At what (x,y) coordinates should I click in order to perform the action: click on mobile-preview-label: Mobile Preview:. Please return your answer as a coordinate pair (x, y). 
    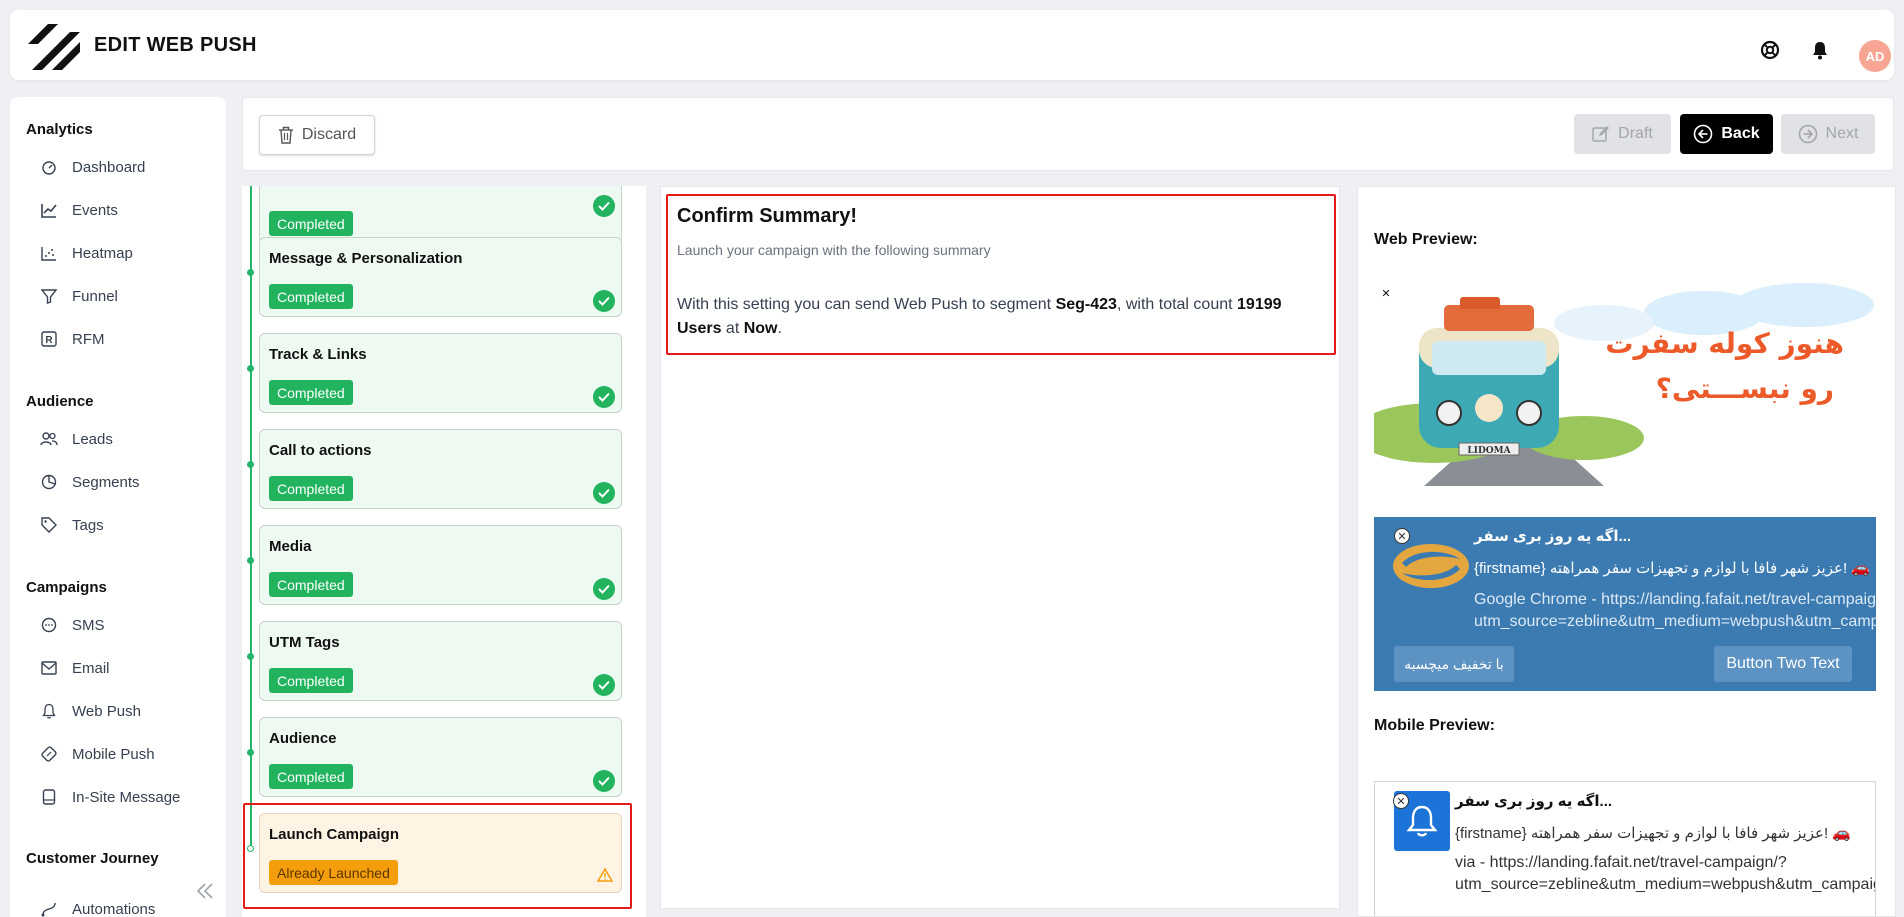
    Looking at the image, I should click on (1434, 725).